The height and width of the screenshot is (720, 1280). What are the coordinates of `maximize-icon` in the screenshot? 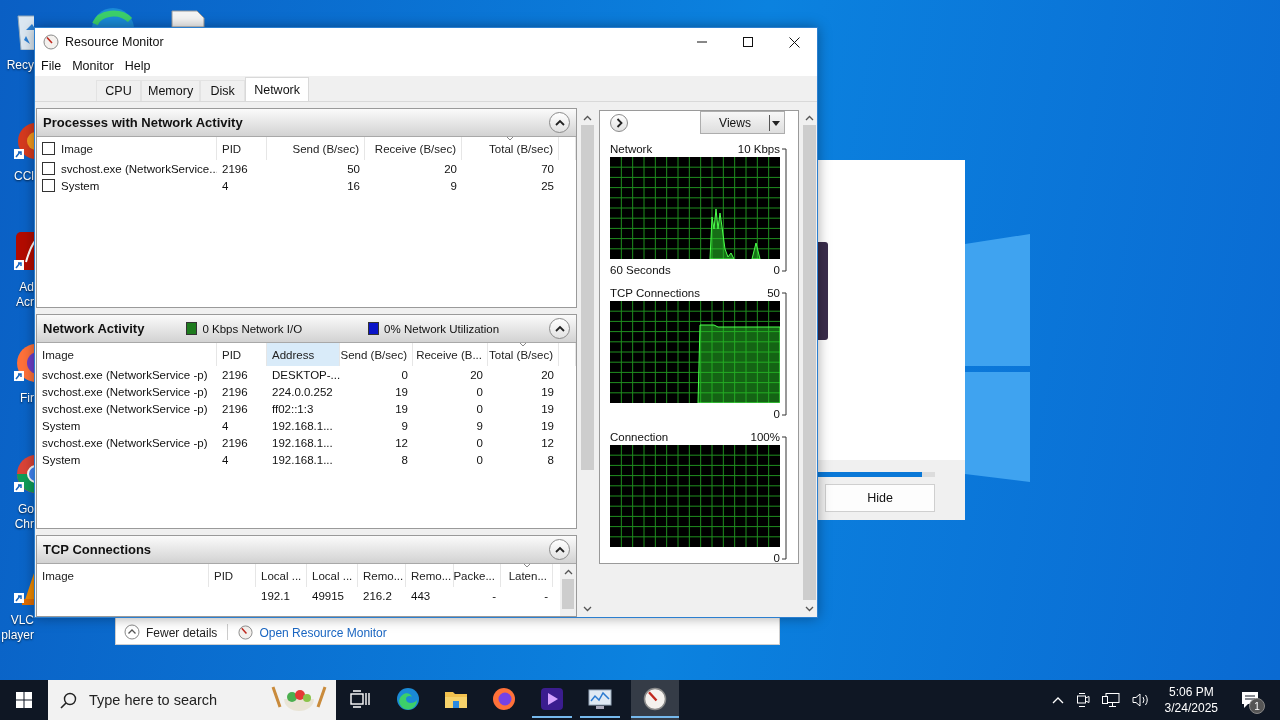 It's located at (748, 42).